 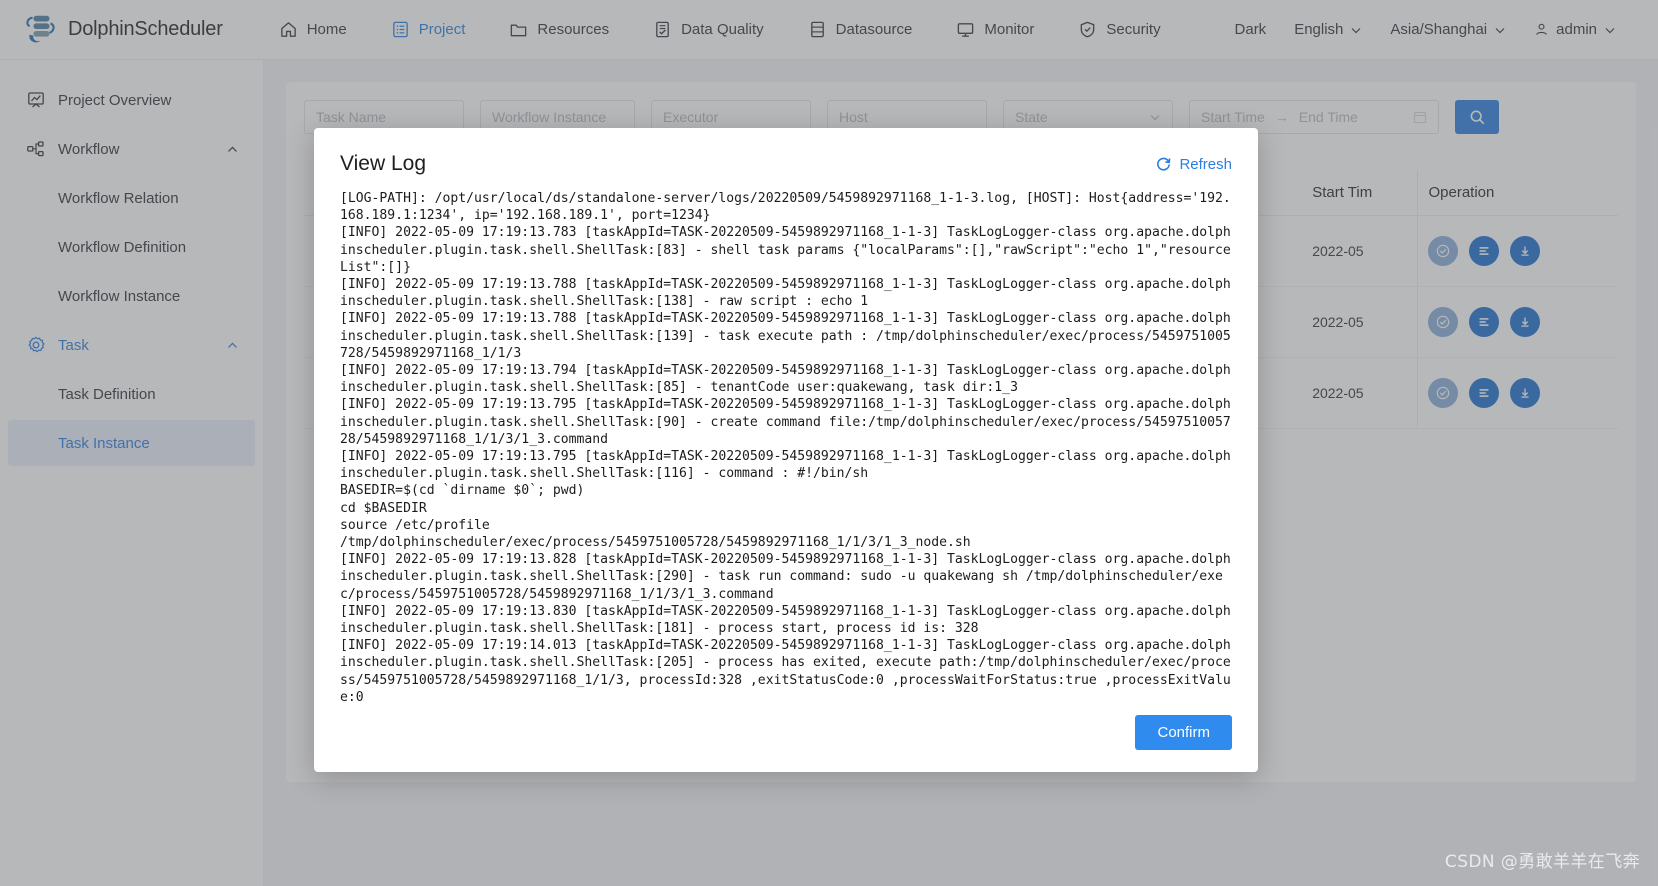 I want to click on confirm-button: Confirm, so click(x=1183, y=732).